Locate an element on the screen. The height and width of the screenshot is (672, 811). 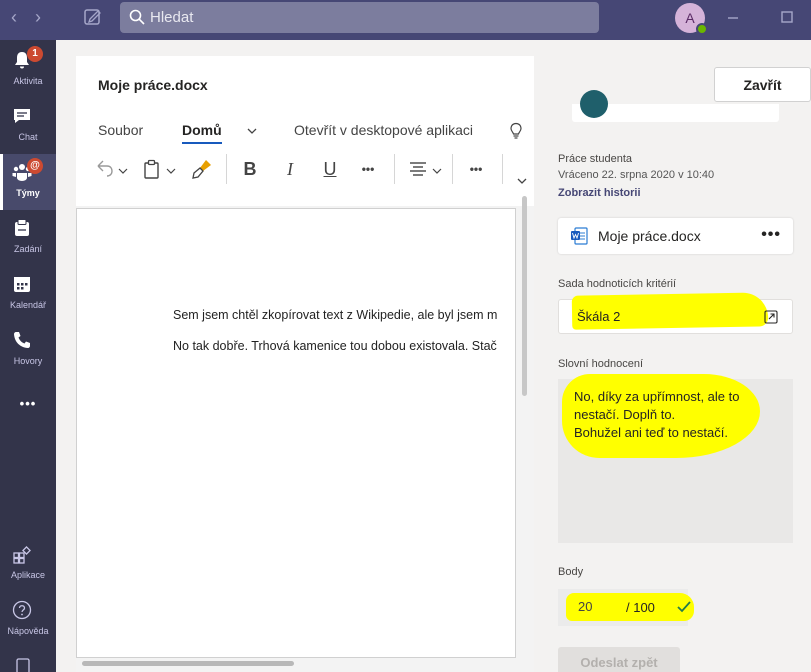
more-options-button: ••• is located at coordinates (476, 169).